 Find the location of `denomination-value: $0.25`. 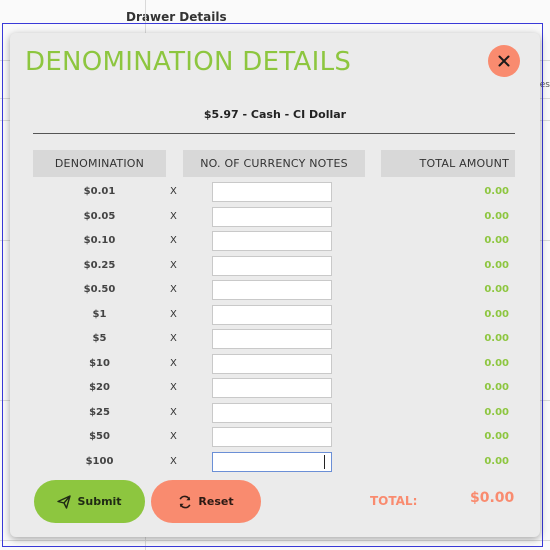

denomination-value: $0.25 is located at coordinates (99, 265).